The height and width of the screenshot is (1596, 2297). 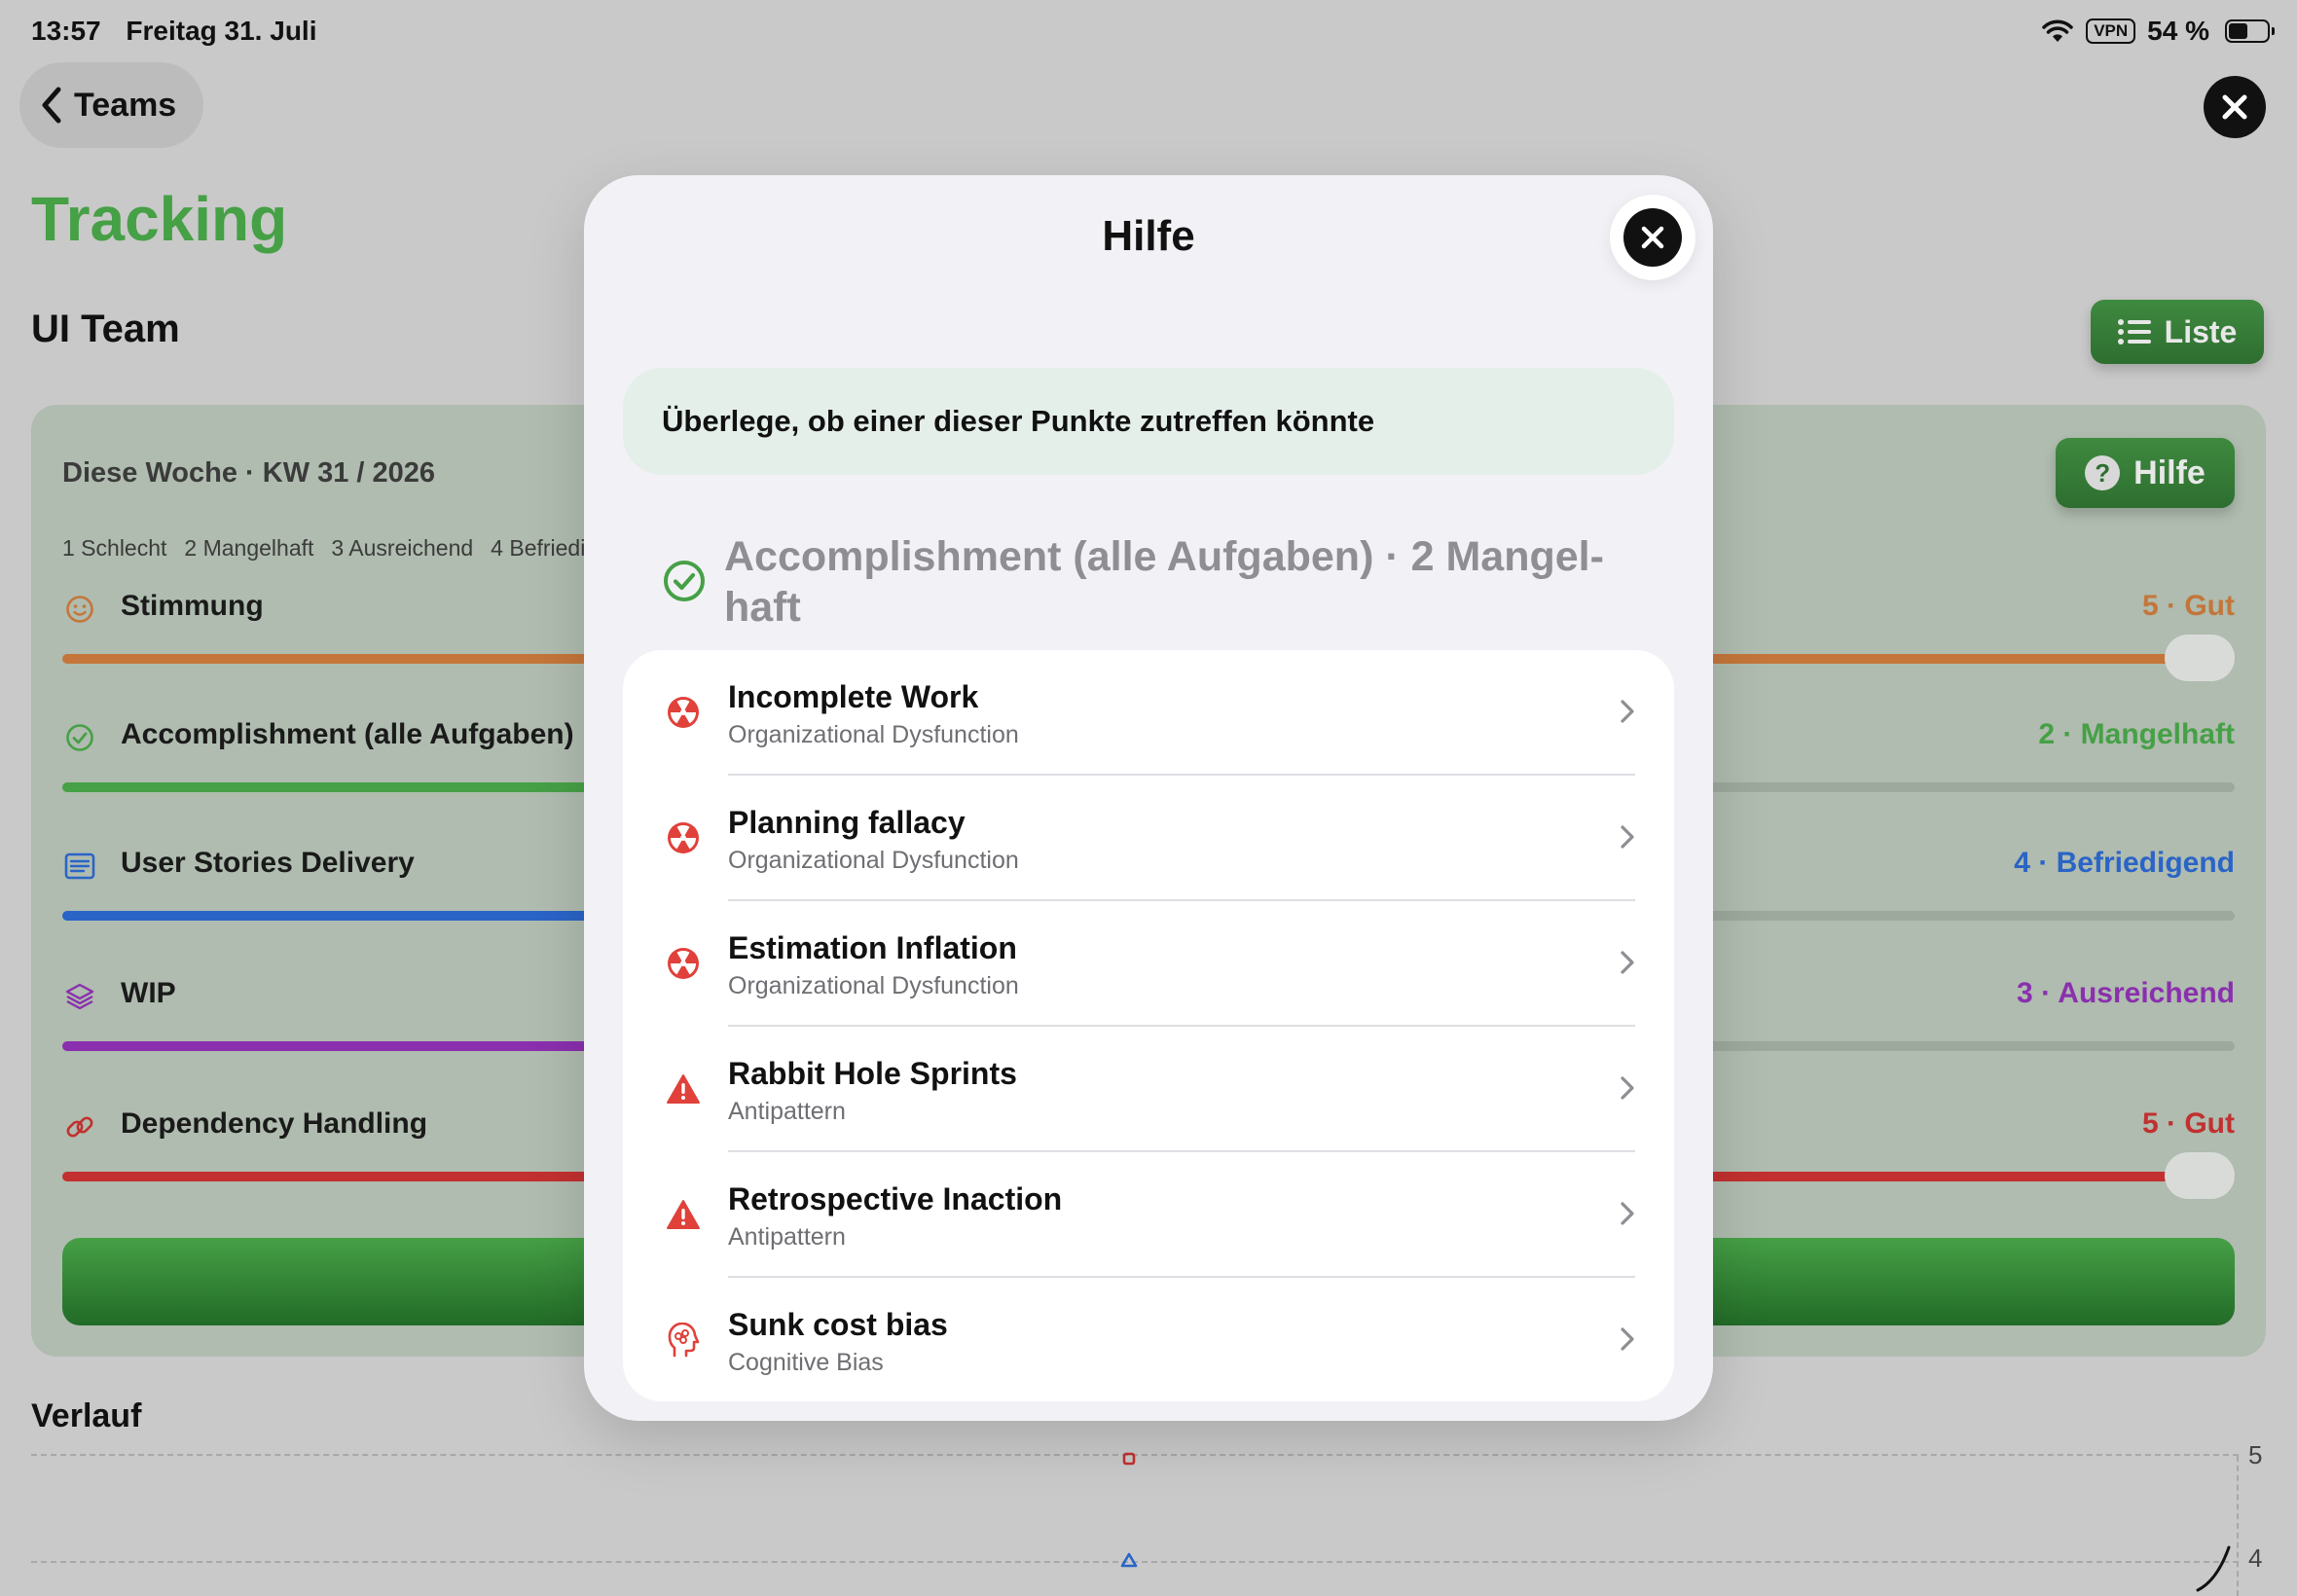 I want to click on metric-name: Dependency Handling, so click(x=274, y=1124).